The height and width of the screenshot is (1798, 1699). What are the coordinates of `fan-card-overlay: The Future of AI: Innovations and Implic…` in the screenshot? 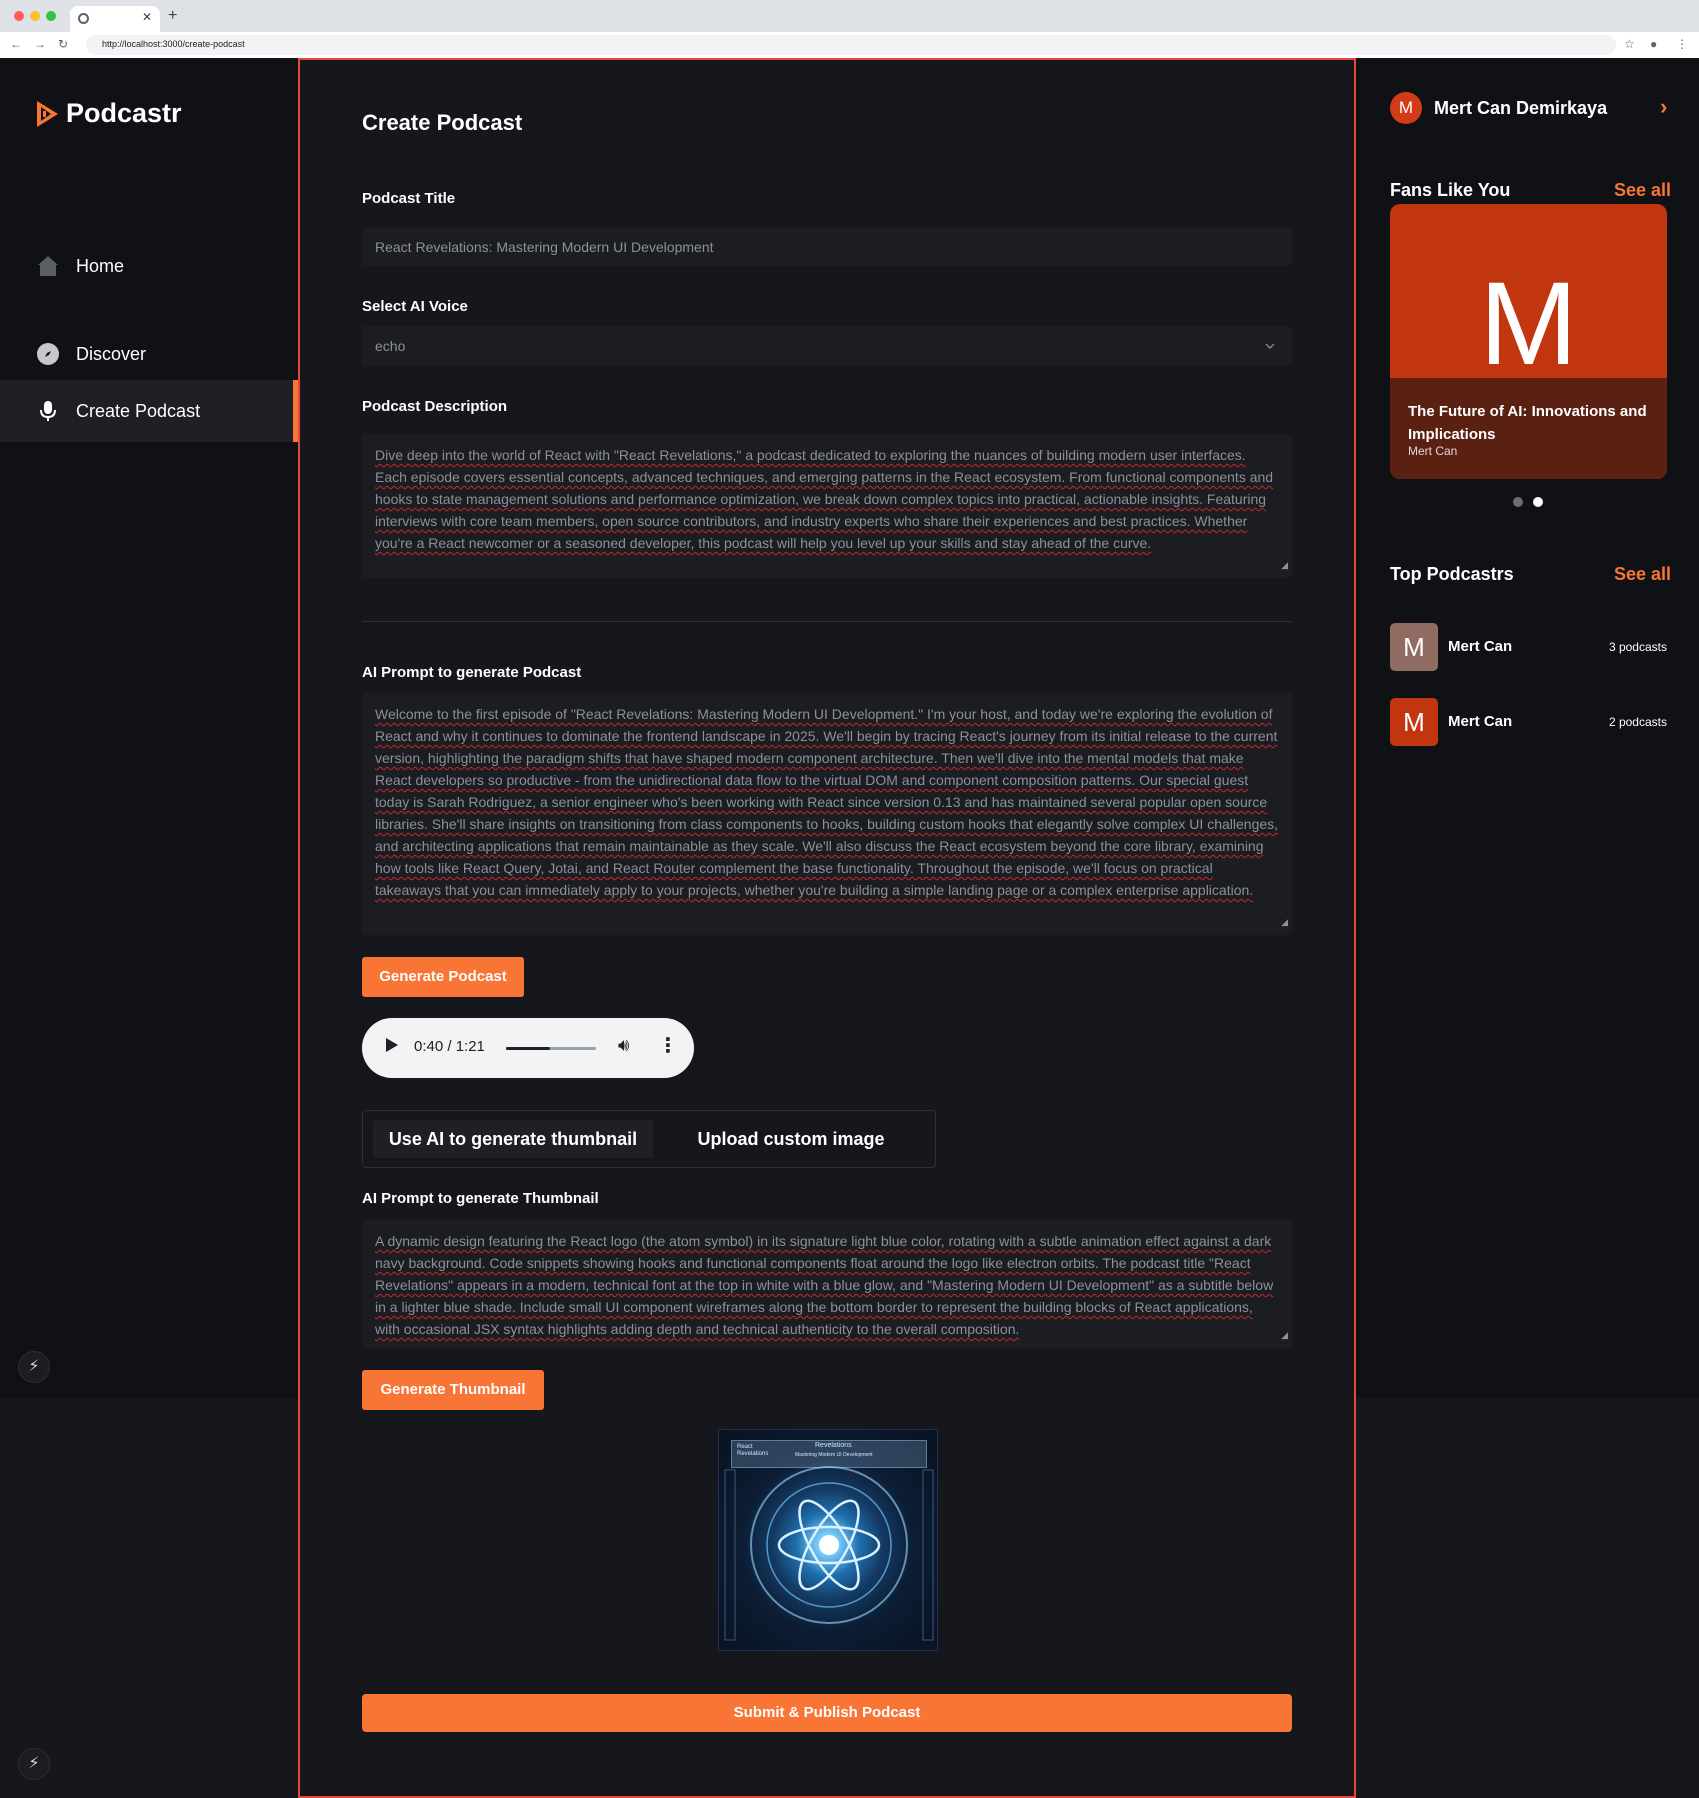 It's located at (1528, 428).